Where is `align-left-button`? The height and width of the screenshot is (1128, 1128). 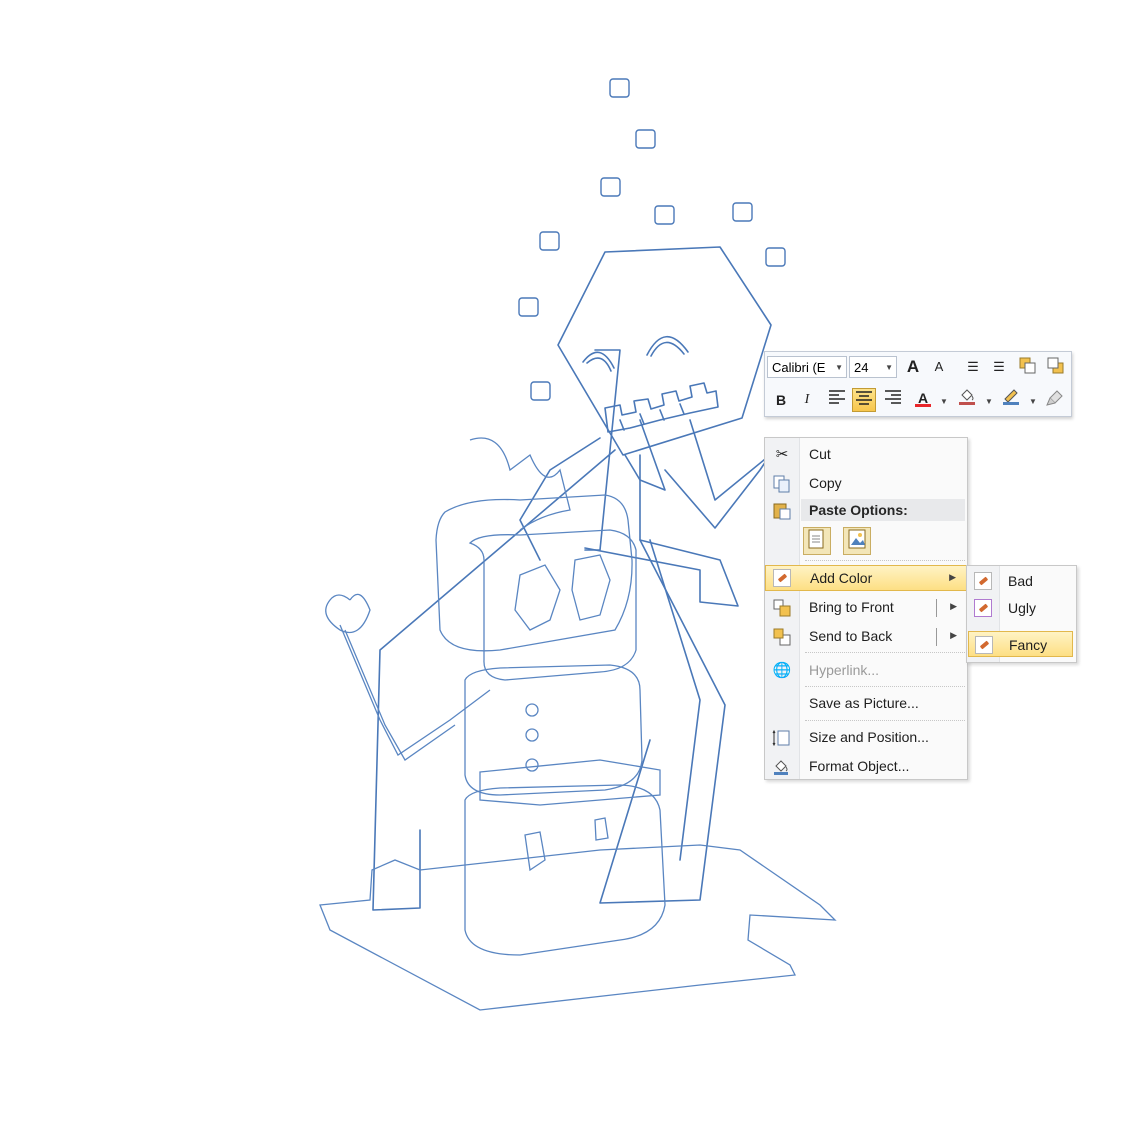
align-left-button is located at coordinates (837, 400).